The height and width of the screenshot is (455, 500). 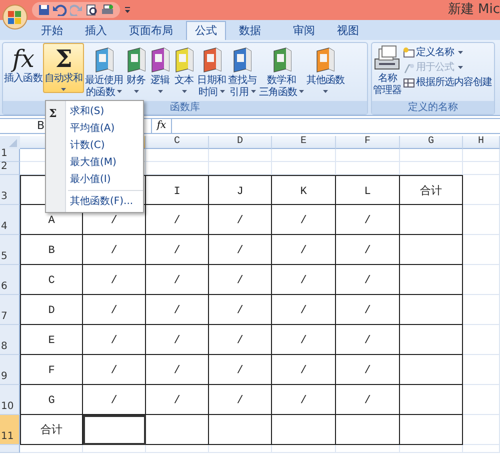 What do you see at coordinates (63, 59) in the screenshot?
I see `sum-icon: Σ` at bounding box center [63, 59].